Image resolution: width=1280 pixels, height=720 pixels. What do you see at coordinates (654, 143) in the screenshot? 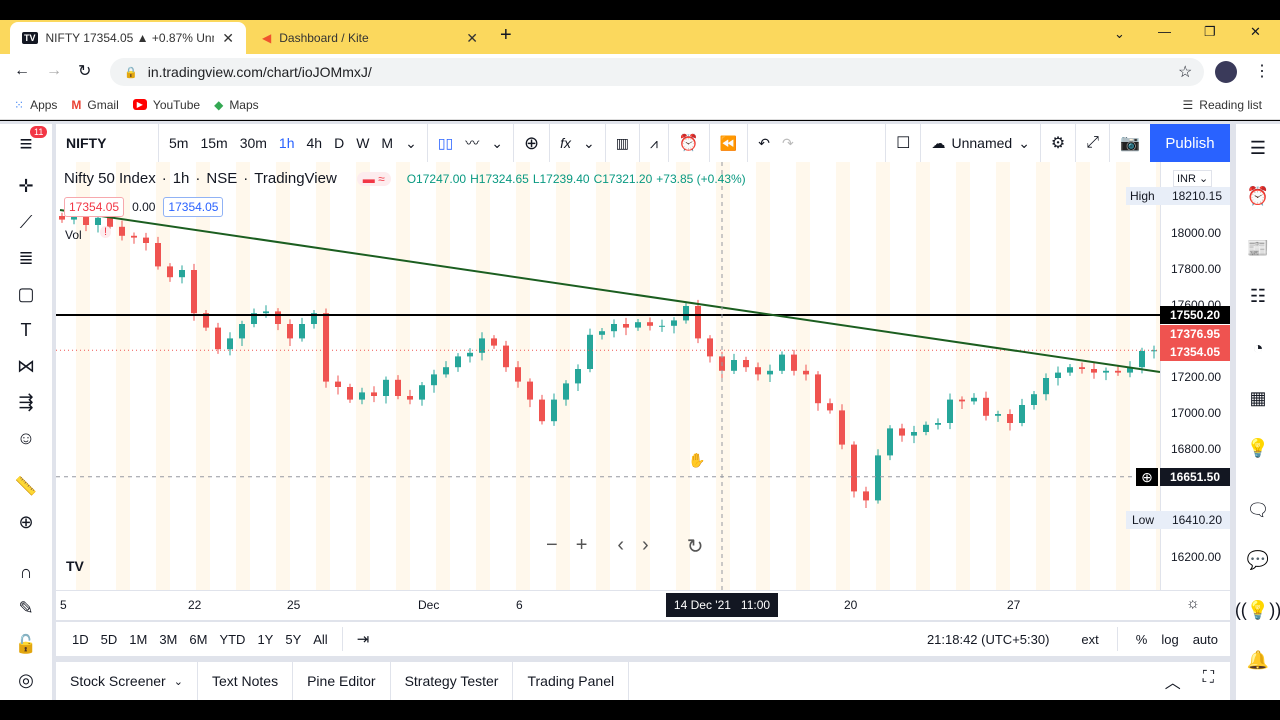
I see `templates-icon: ⩘` at bounding box center [654, 143].